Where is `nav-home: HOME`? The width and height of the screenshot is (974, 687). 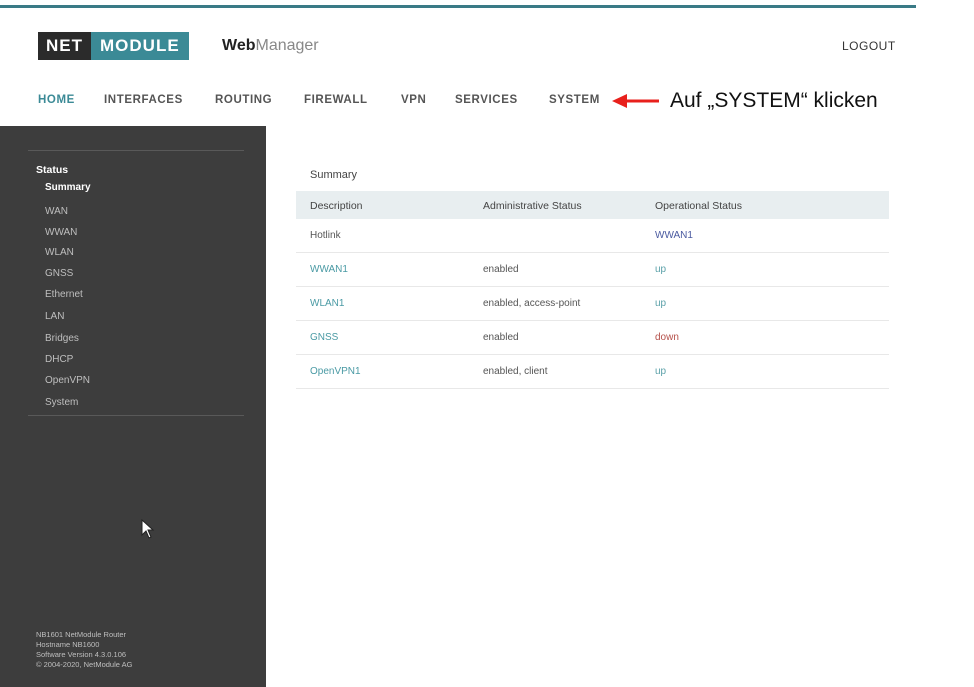
nav-home: HOME is located at coordinates (56, 100).